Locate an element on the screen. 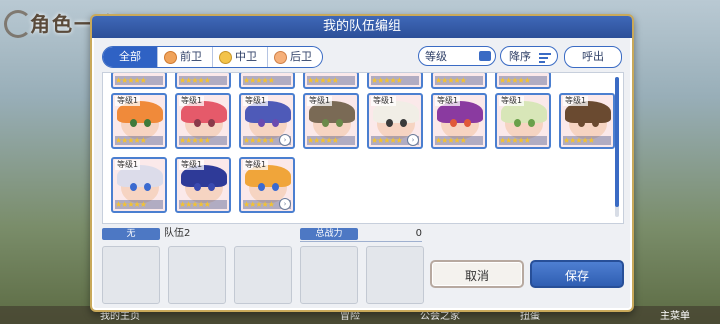  power-divider is located at coordinates (361, 241).